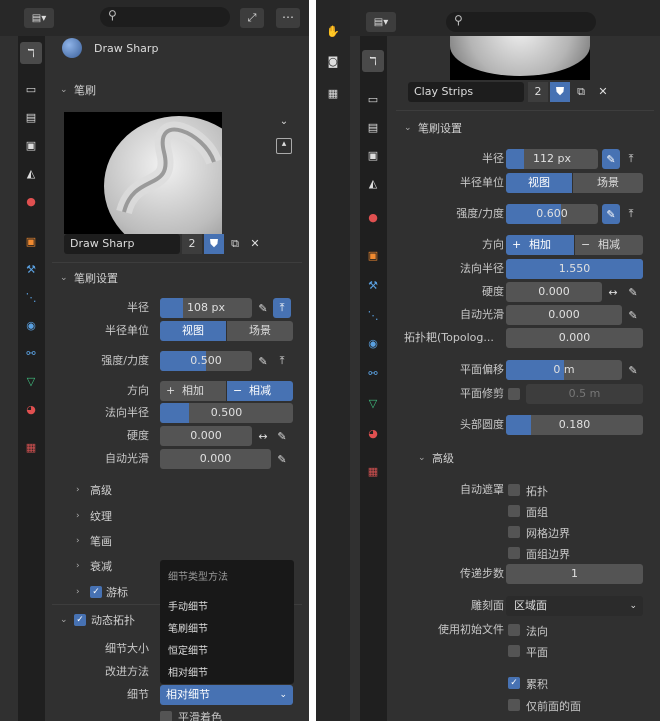 This screenshot has height=721, width=660. Describe the element at coordinates (564, 315) in the screenshot. I see `auto-smooth-field: 0.000` at that location.